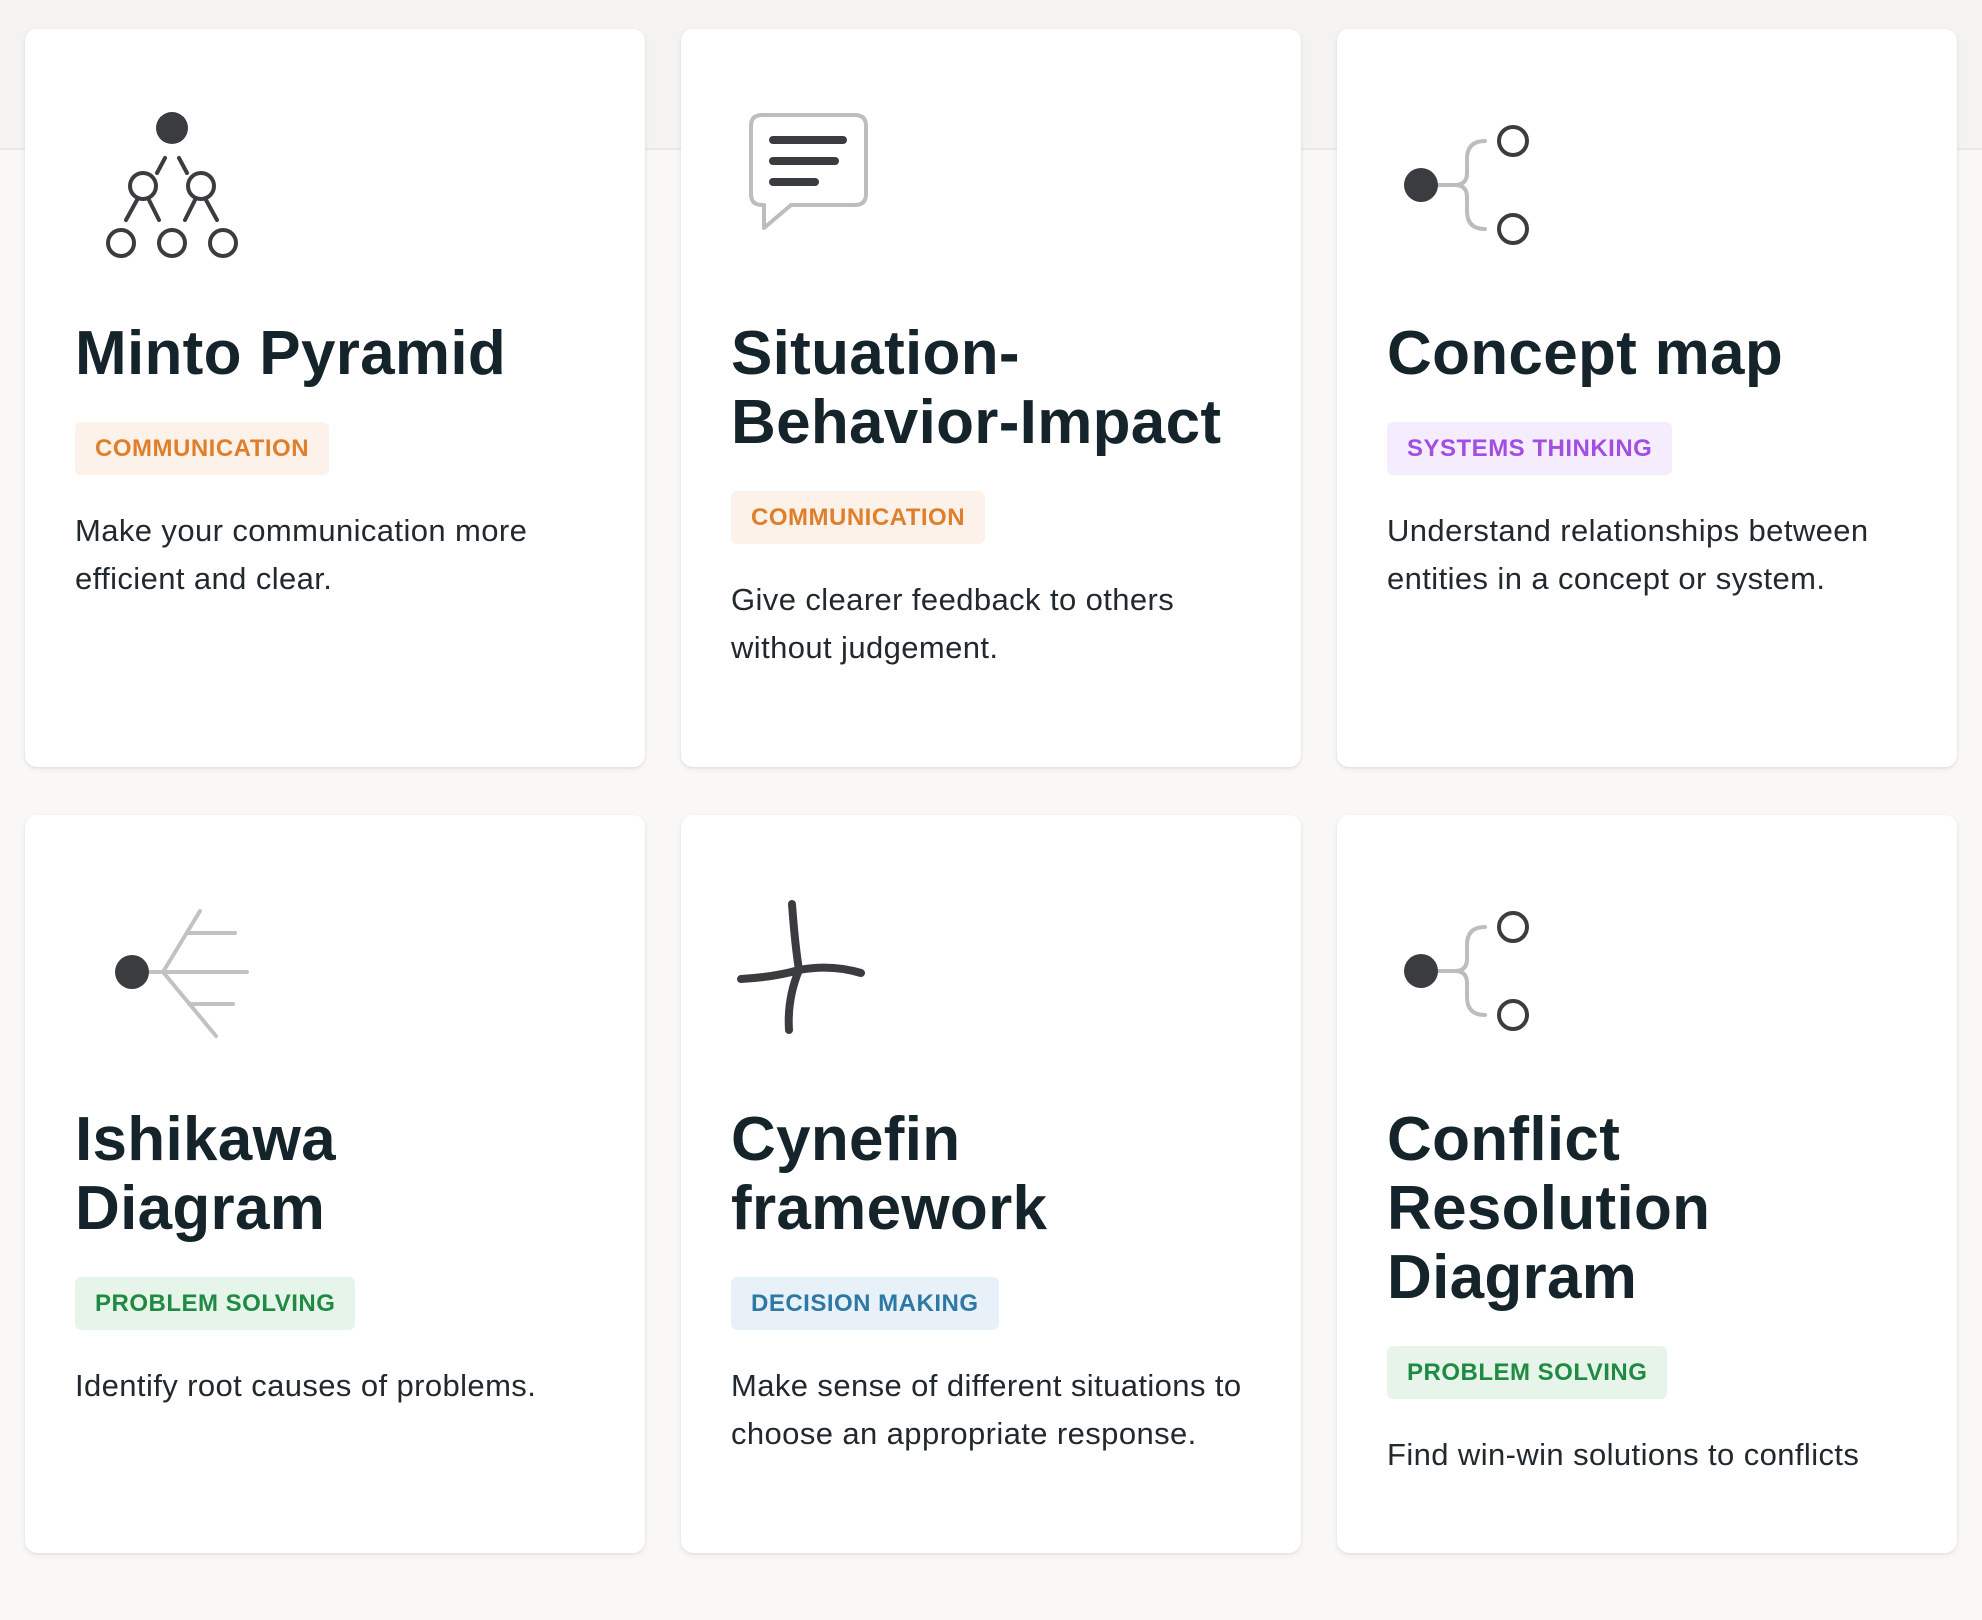 This screenshot has height=1620, width=1982. I want to click on card-title: Minto Pyramid, so click(291, 353).